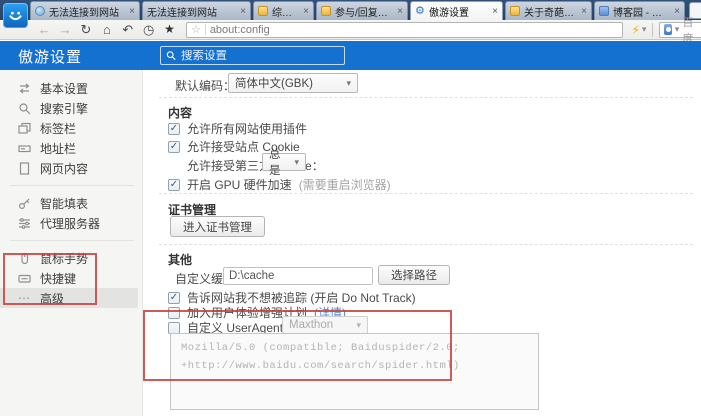 The image size is (701, 416). Describe the element at coordinates (52, 298) in the screenshot. I see `sidebar-item-label: 高级` at that location.